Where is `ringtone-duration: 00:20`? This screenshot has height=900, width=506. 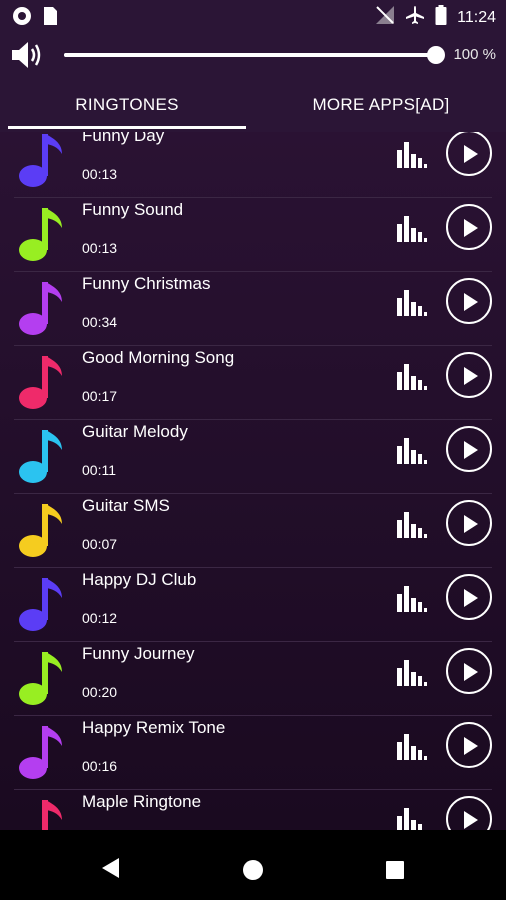 ringtone-duration: 00:20 is located at coordinates (100, 692).